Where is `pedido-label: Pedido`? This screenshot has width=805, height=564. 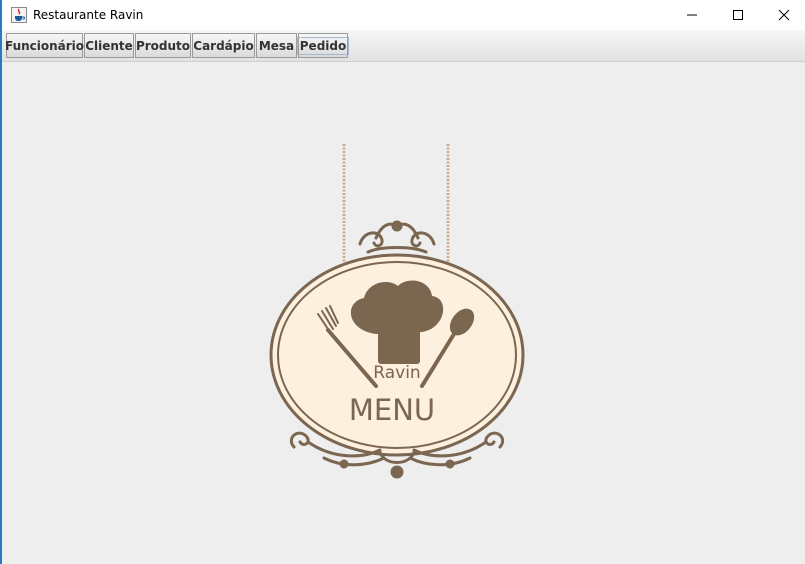
pedido-label: Pedido is located at coordinates (323, 45).